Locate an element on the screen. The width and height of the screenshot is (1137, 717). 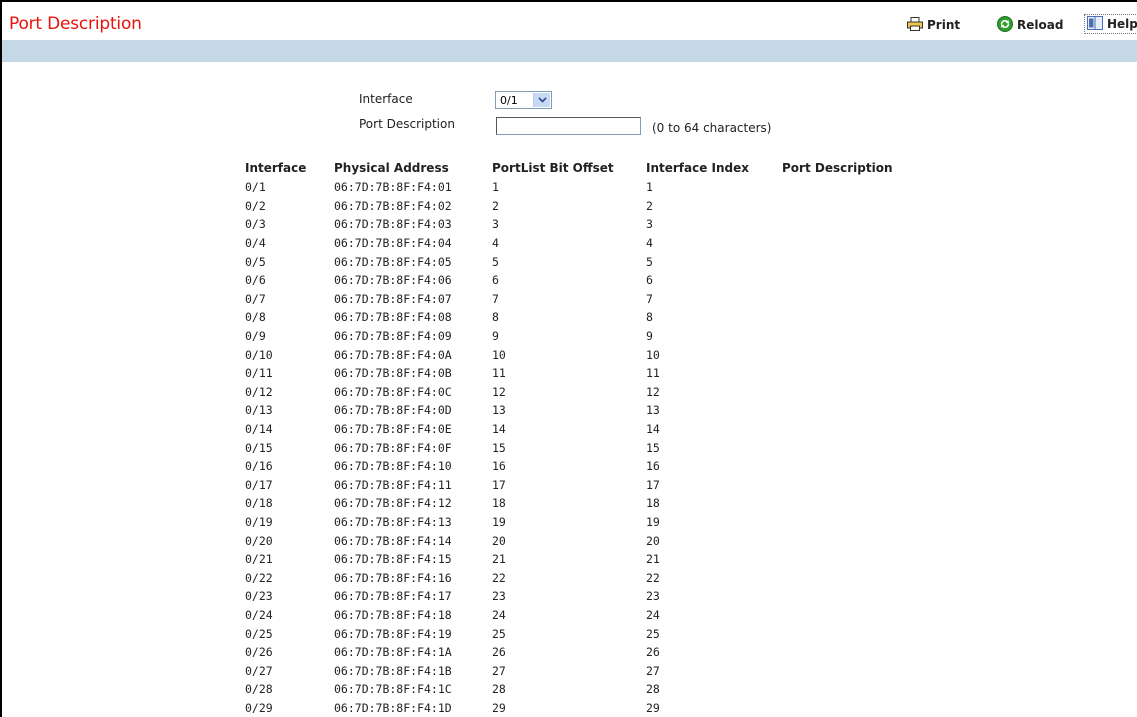
column-header-interface-index: Interface Index is located at coordinates (698, 168).